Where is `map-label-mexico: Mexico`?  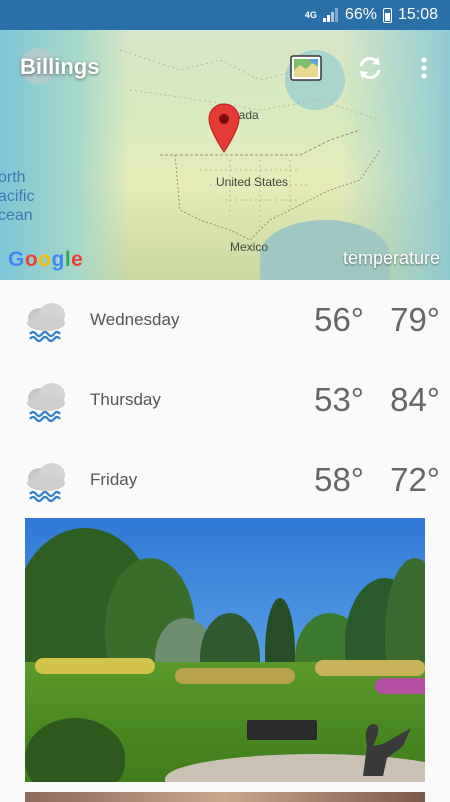 map-label-mexico: Mexico is located at coordinates (249, 247).